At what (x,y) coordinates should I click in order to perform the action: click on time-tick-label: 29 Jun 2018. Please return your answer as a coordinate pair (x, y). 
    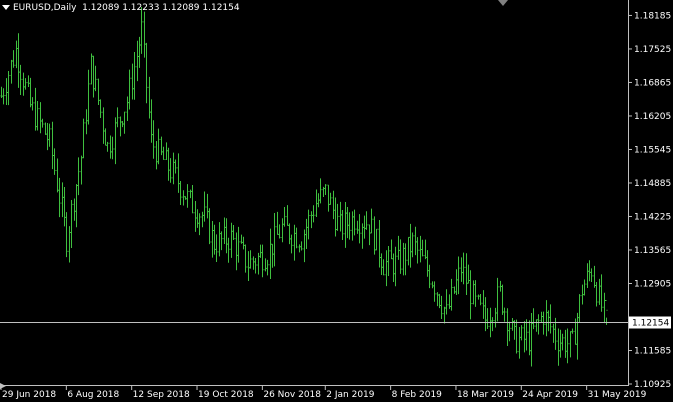
    Looking at the image, I should click on (29, 395).